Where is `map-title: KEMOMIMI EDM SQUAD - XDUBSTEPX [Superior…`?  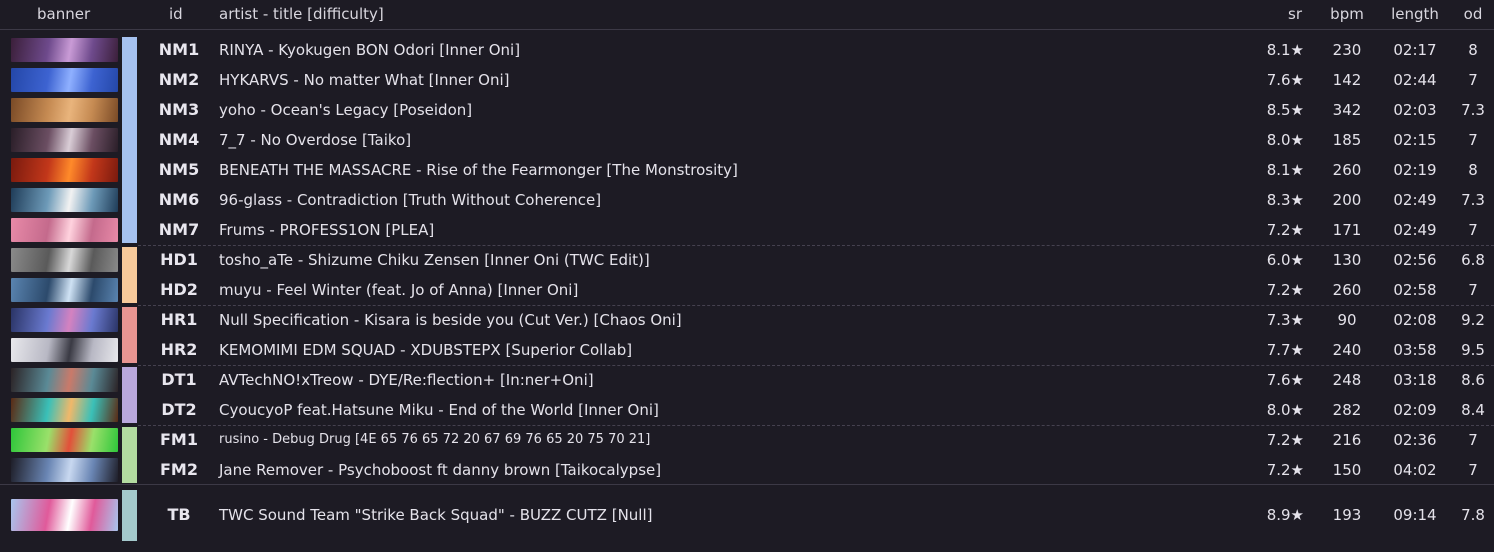 map-title: KEMOMIMI EDM SQUAD - XDUBSTEPX [Superior… is located at coordinates (425, 350).